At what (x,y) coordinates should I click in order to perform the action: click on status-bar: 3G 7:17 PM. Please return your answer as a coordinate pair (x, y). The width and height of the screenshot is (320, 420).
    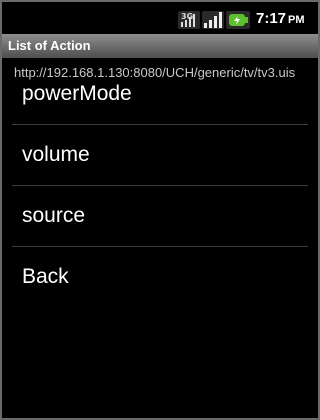
    Looking at the image, I should click on (160, 18).